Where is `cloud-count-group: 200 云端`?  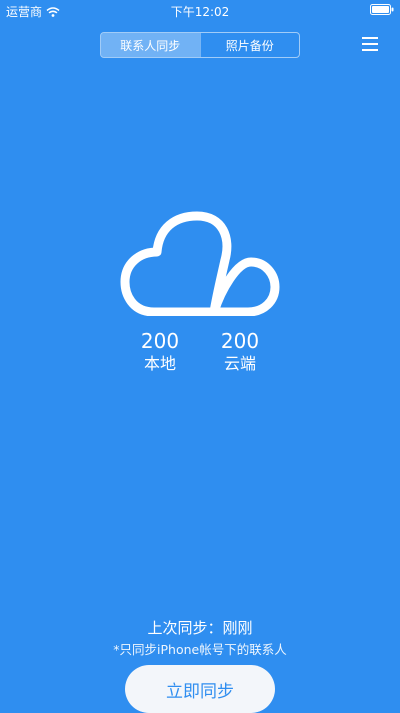 cloud-count-group: 200 云端 is located at coordinates (240, 352).